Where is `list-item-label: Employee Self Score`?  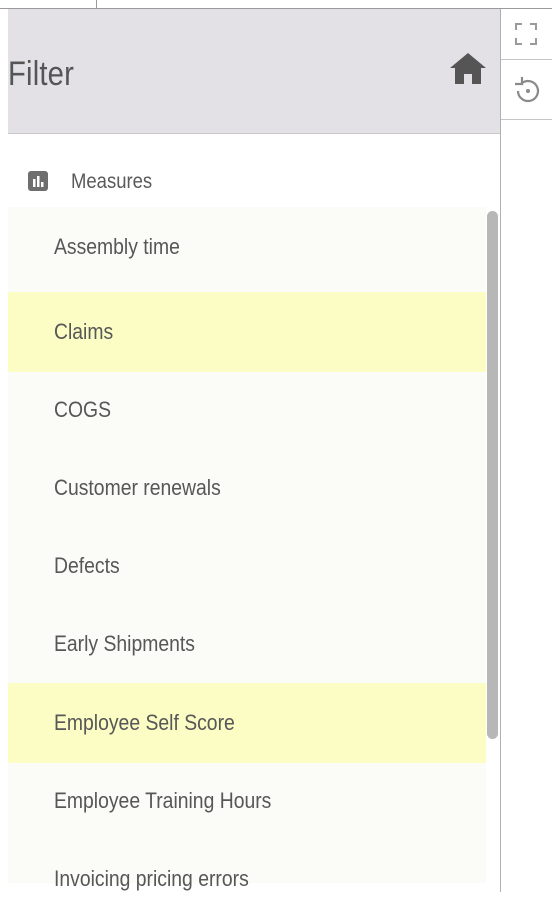
list-item-label: Employee Self Score is located at coordinates (144, 722).